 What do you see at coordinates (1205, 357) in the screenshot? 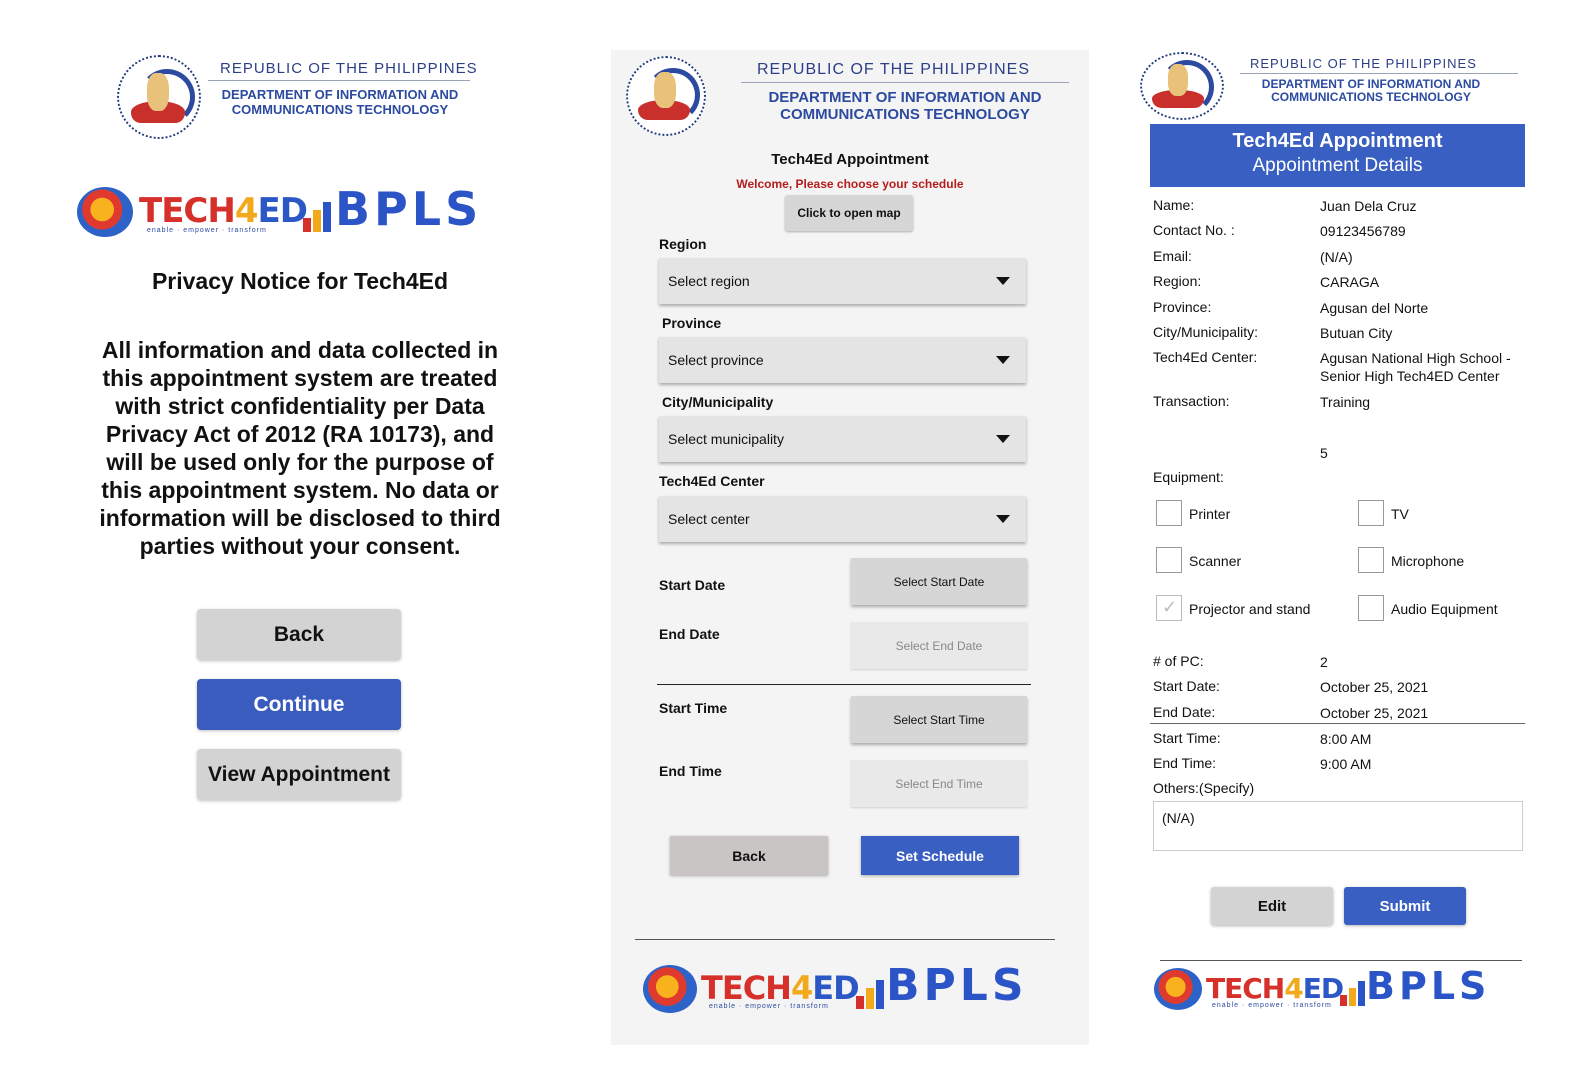
I see `center-key: Tech4Ed Center:` at bounding box center [1205, 357].